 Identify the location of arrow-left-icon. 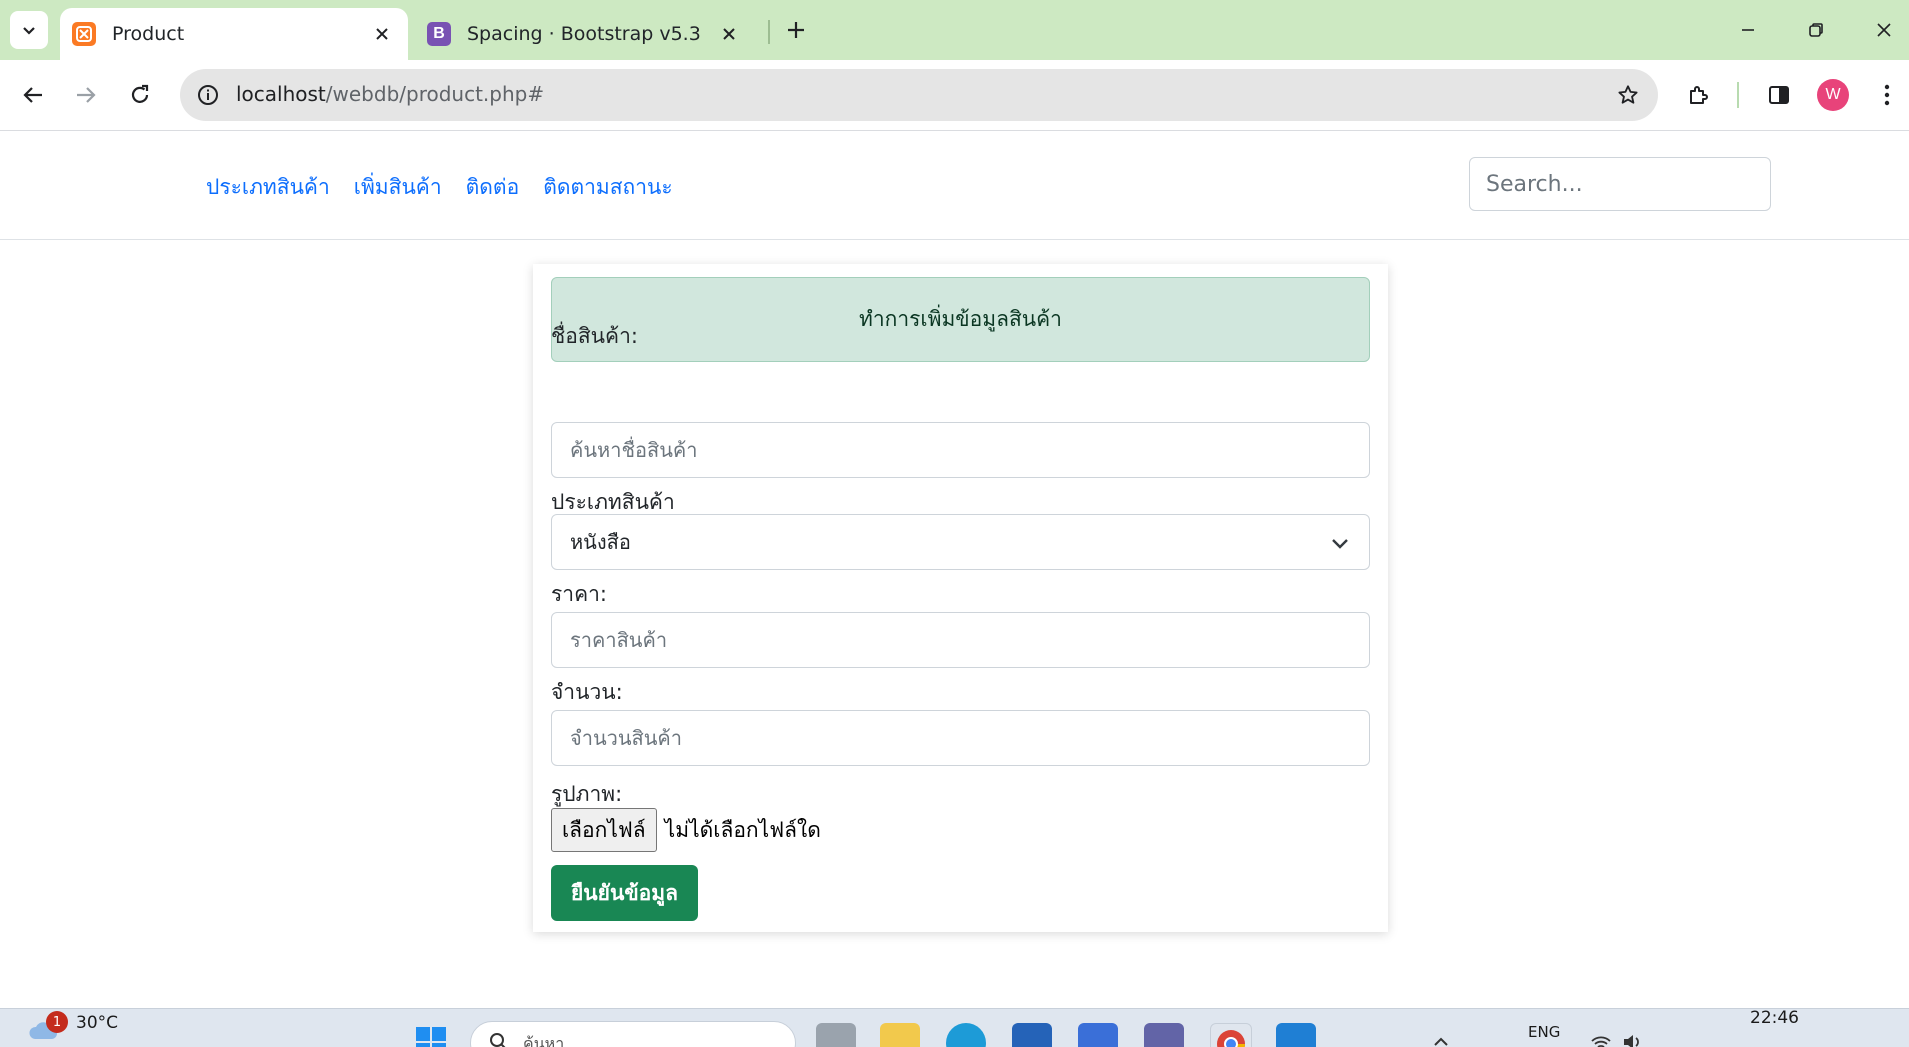
(32, 95).